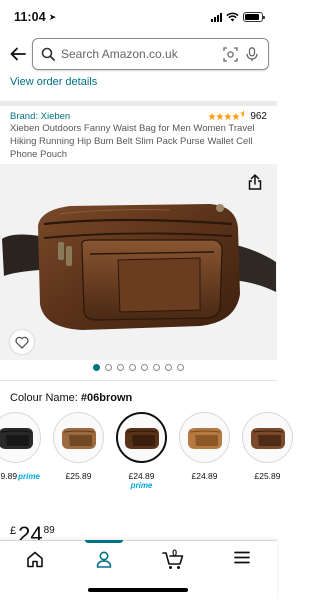 This screenshot has width=320, height=600. Describe the element at coordinates (44, 398) in the screenshot. I see `colour-label-text: Colour Name:` at that location.